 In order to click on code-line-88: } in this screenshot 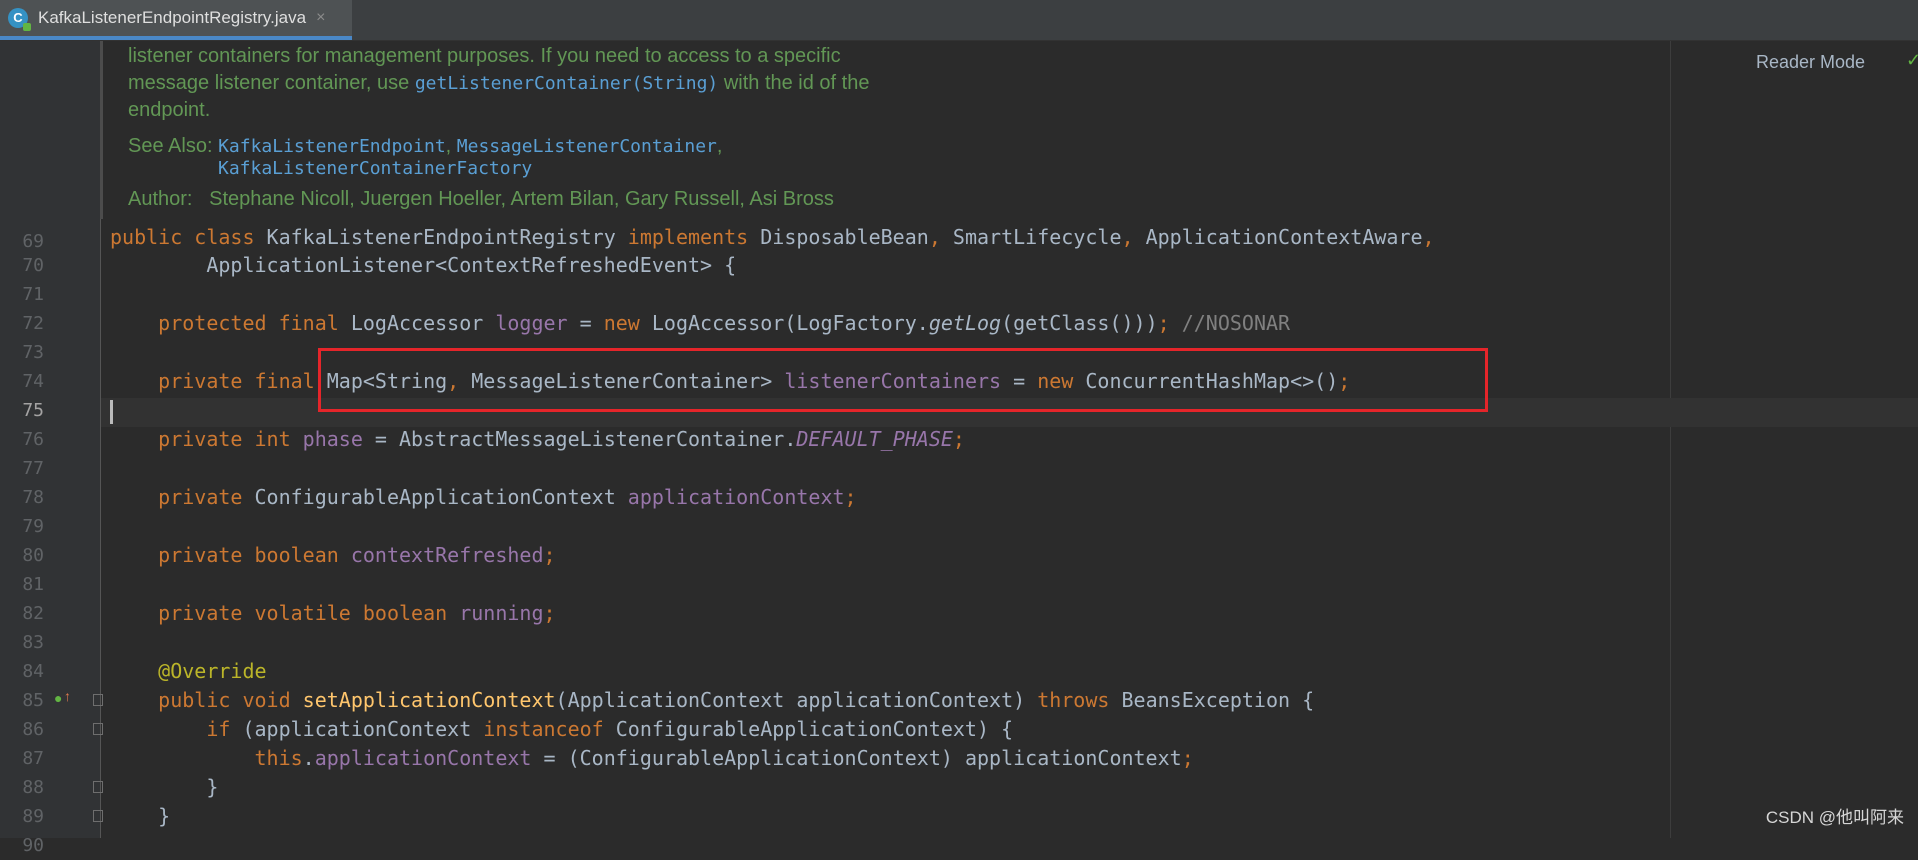, I will do `click(164, 787)`.